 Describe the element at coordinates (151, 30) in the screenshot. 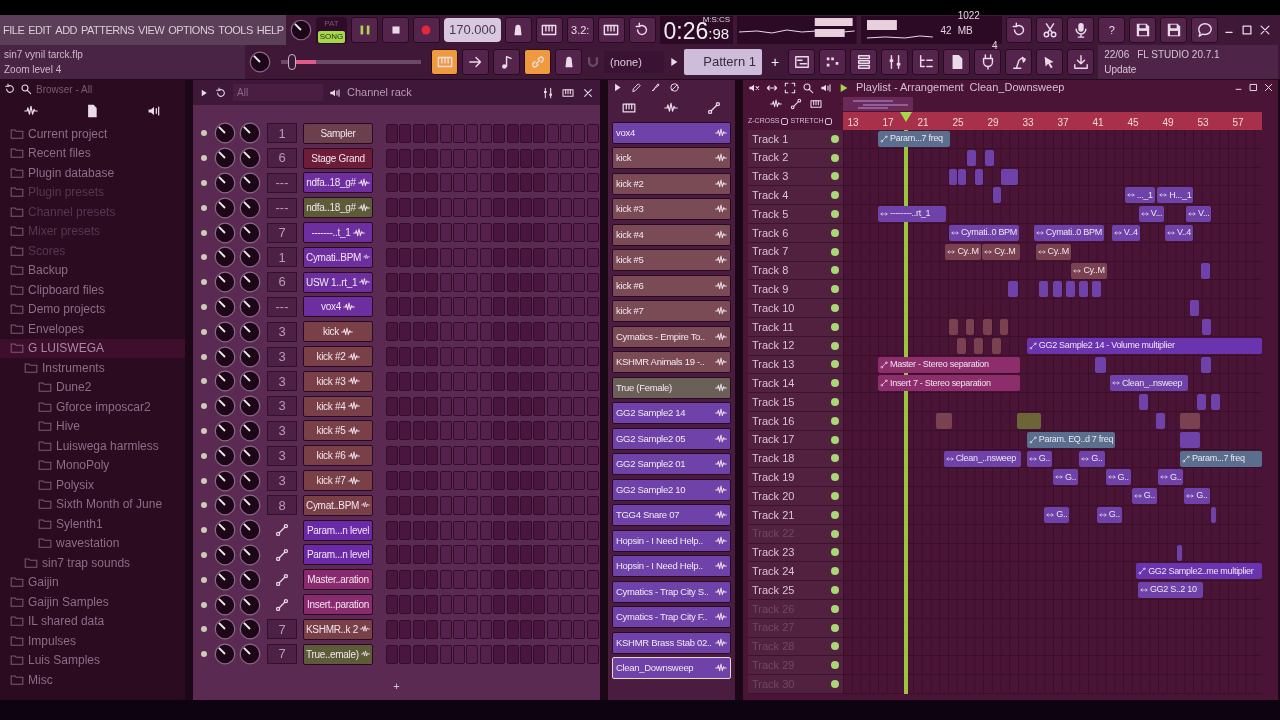

I see `menu-item: VIEW` at that location.